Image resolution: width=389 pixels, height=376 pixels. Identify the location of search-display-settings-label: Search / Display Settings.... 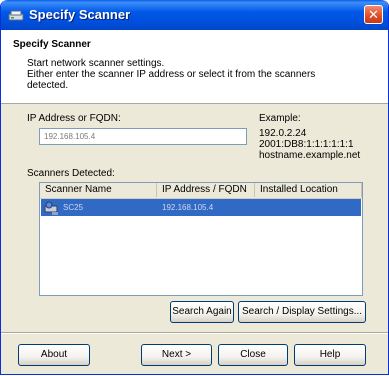
(302, 311).